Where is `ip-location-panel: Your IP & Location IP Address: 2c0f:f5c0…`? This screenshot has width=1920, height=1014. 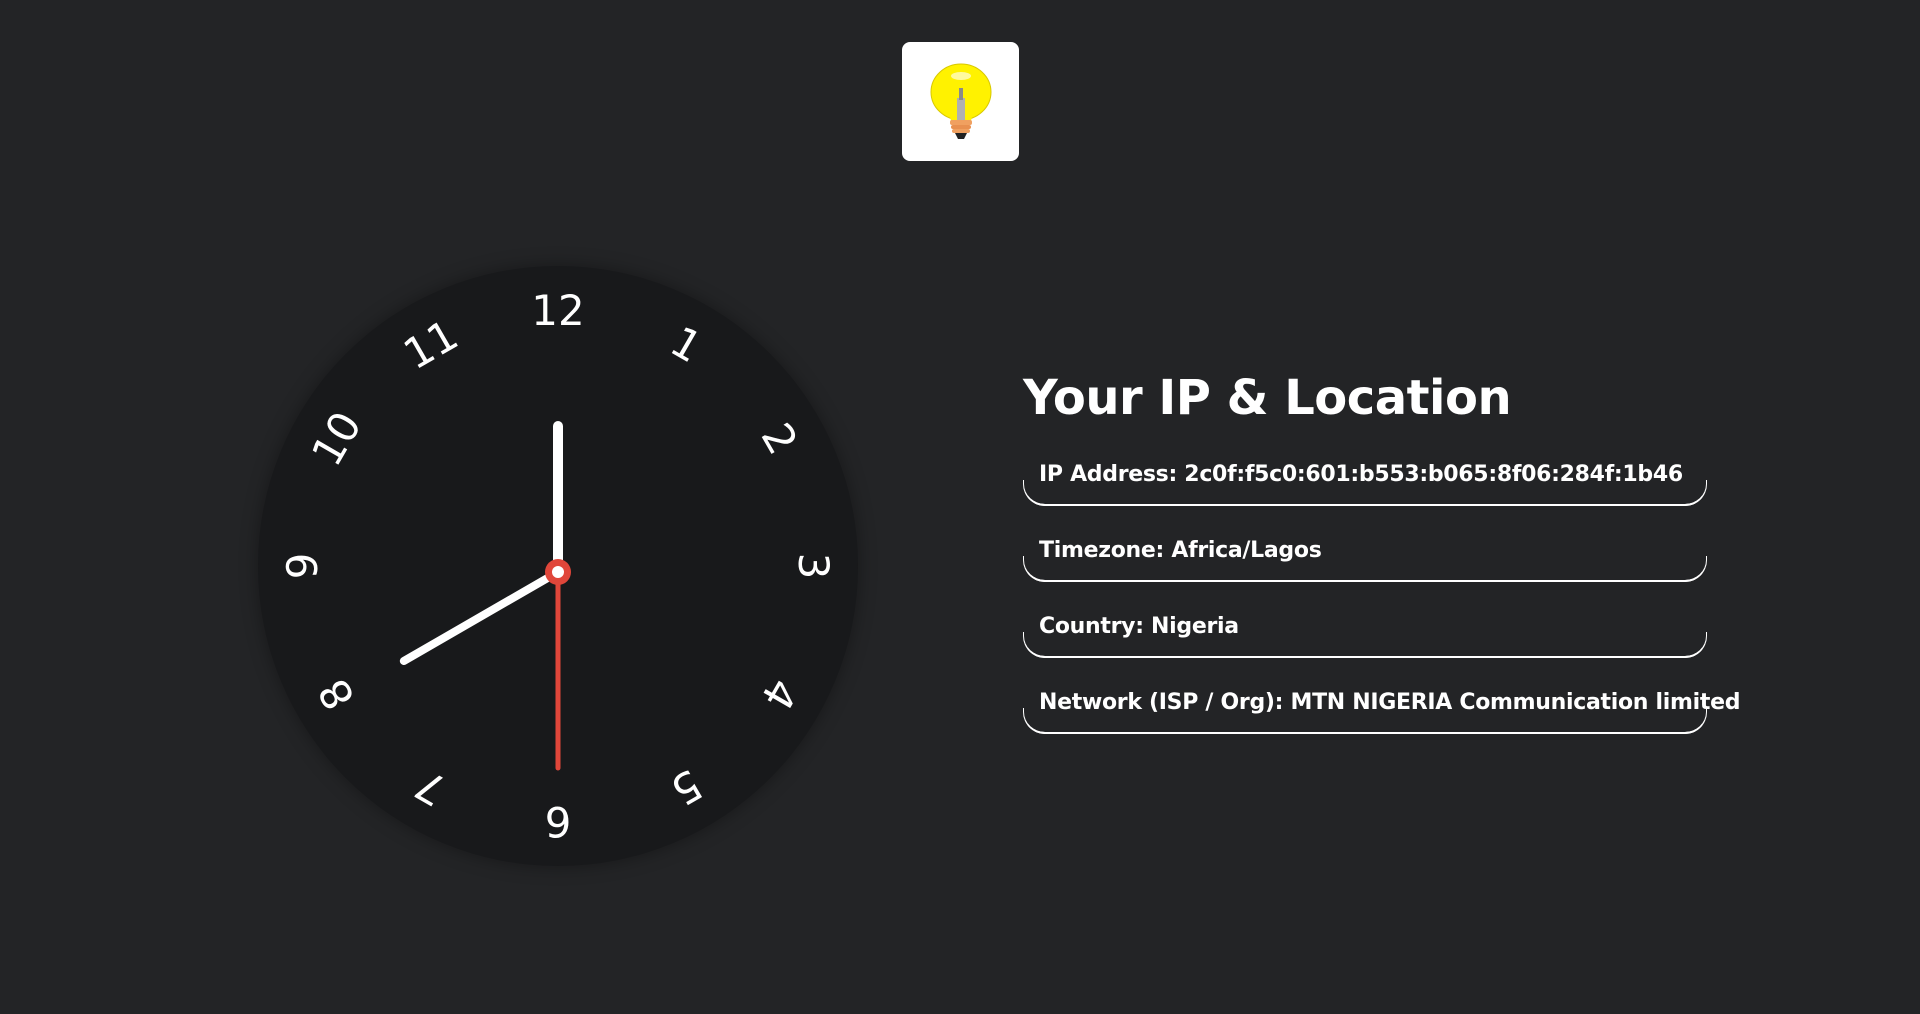 ip-location-panel: Your IP & Location IP Address: 2c0f:f5c0… is located at coordinates (1381, 565).